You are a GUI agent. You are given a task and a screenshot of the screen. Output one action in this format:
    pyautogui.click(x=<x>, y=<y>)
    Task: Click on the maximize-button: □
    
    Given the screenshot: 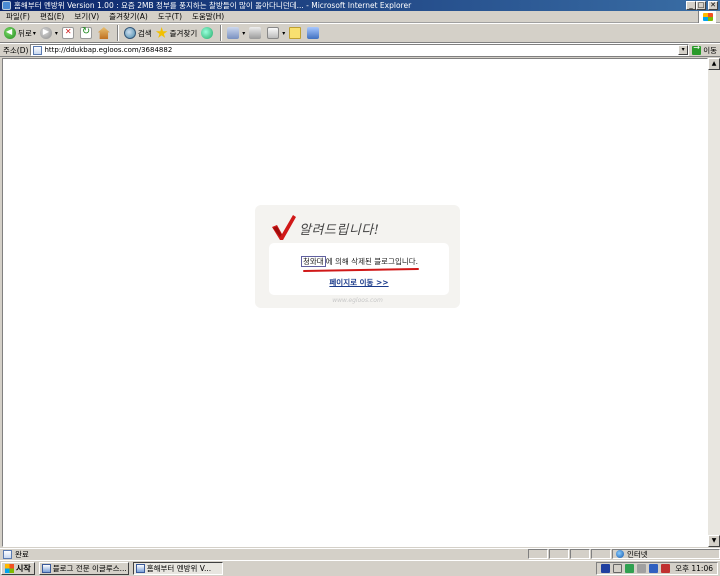 What is the action you would take?
    pyautogui.click(x=701, y=5)
    